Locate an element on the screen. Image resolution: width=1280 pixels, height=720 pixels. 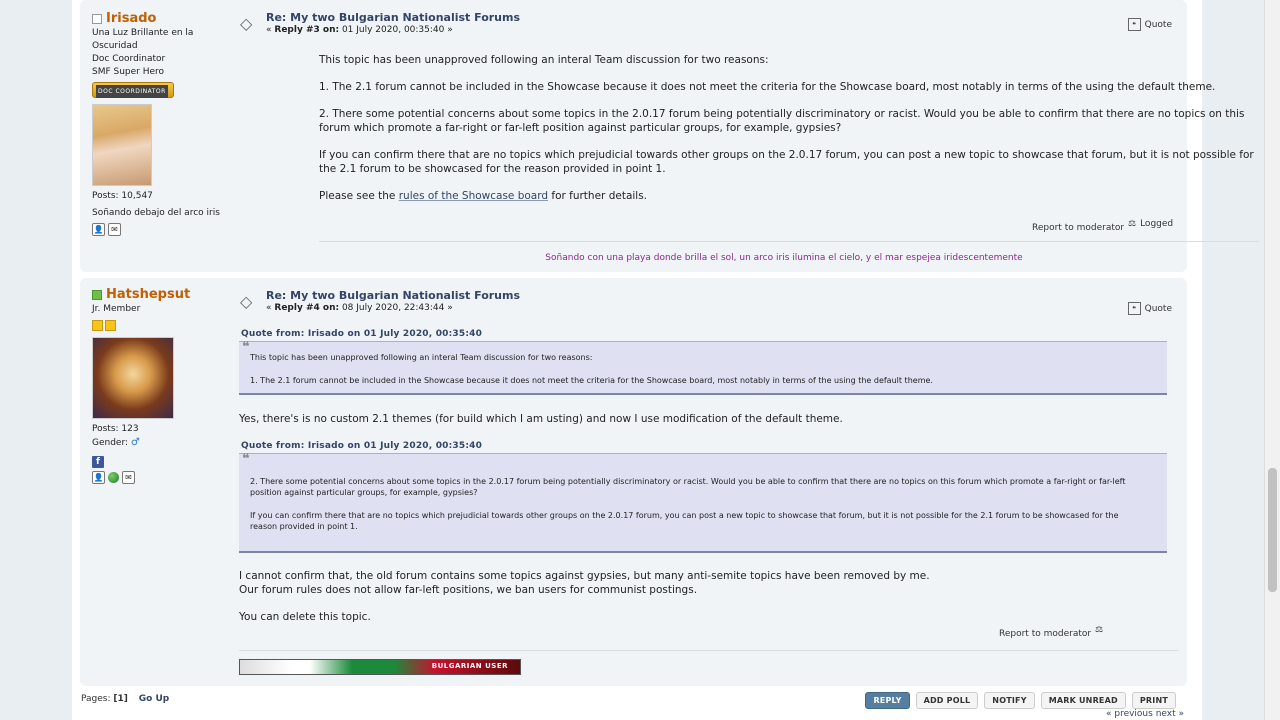
reply-button: REPLY is located at coordinates (887, 700).